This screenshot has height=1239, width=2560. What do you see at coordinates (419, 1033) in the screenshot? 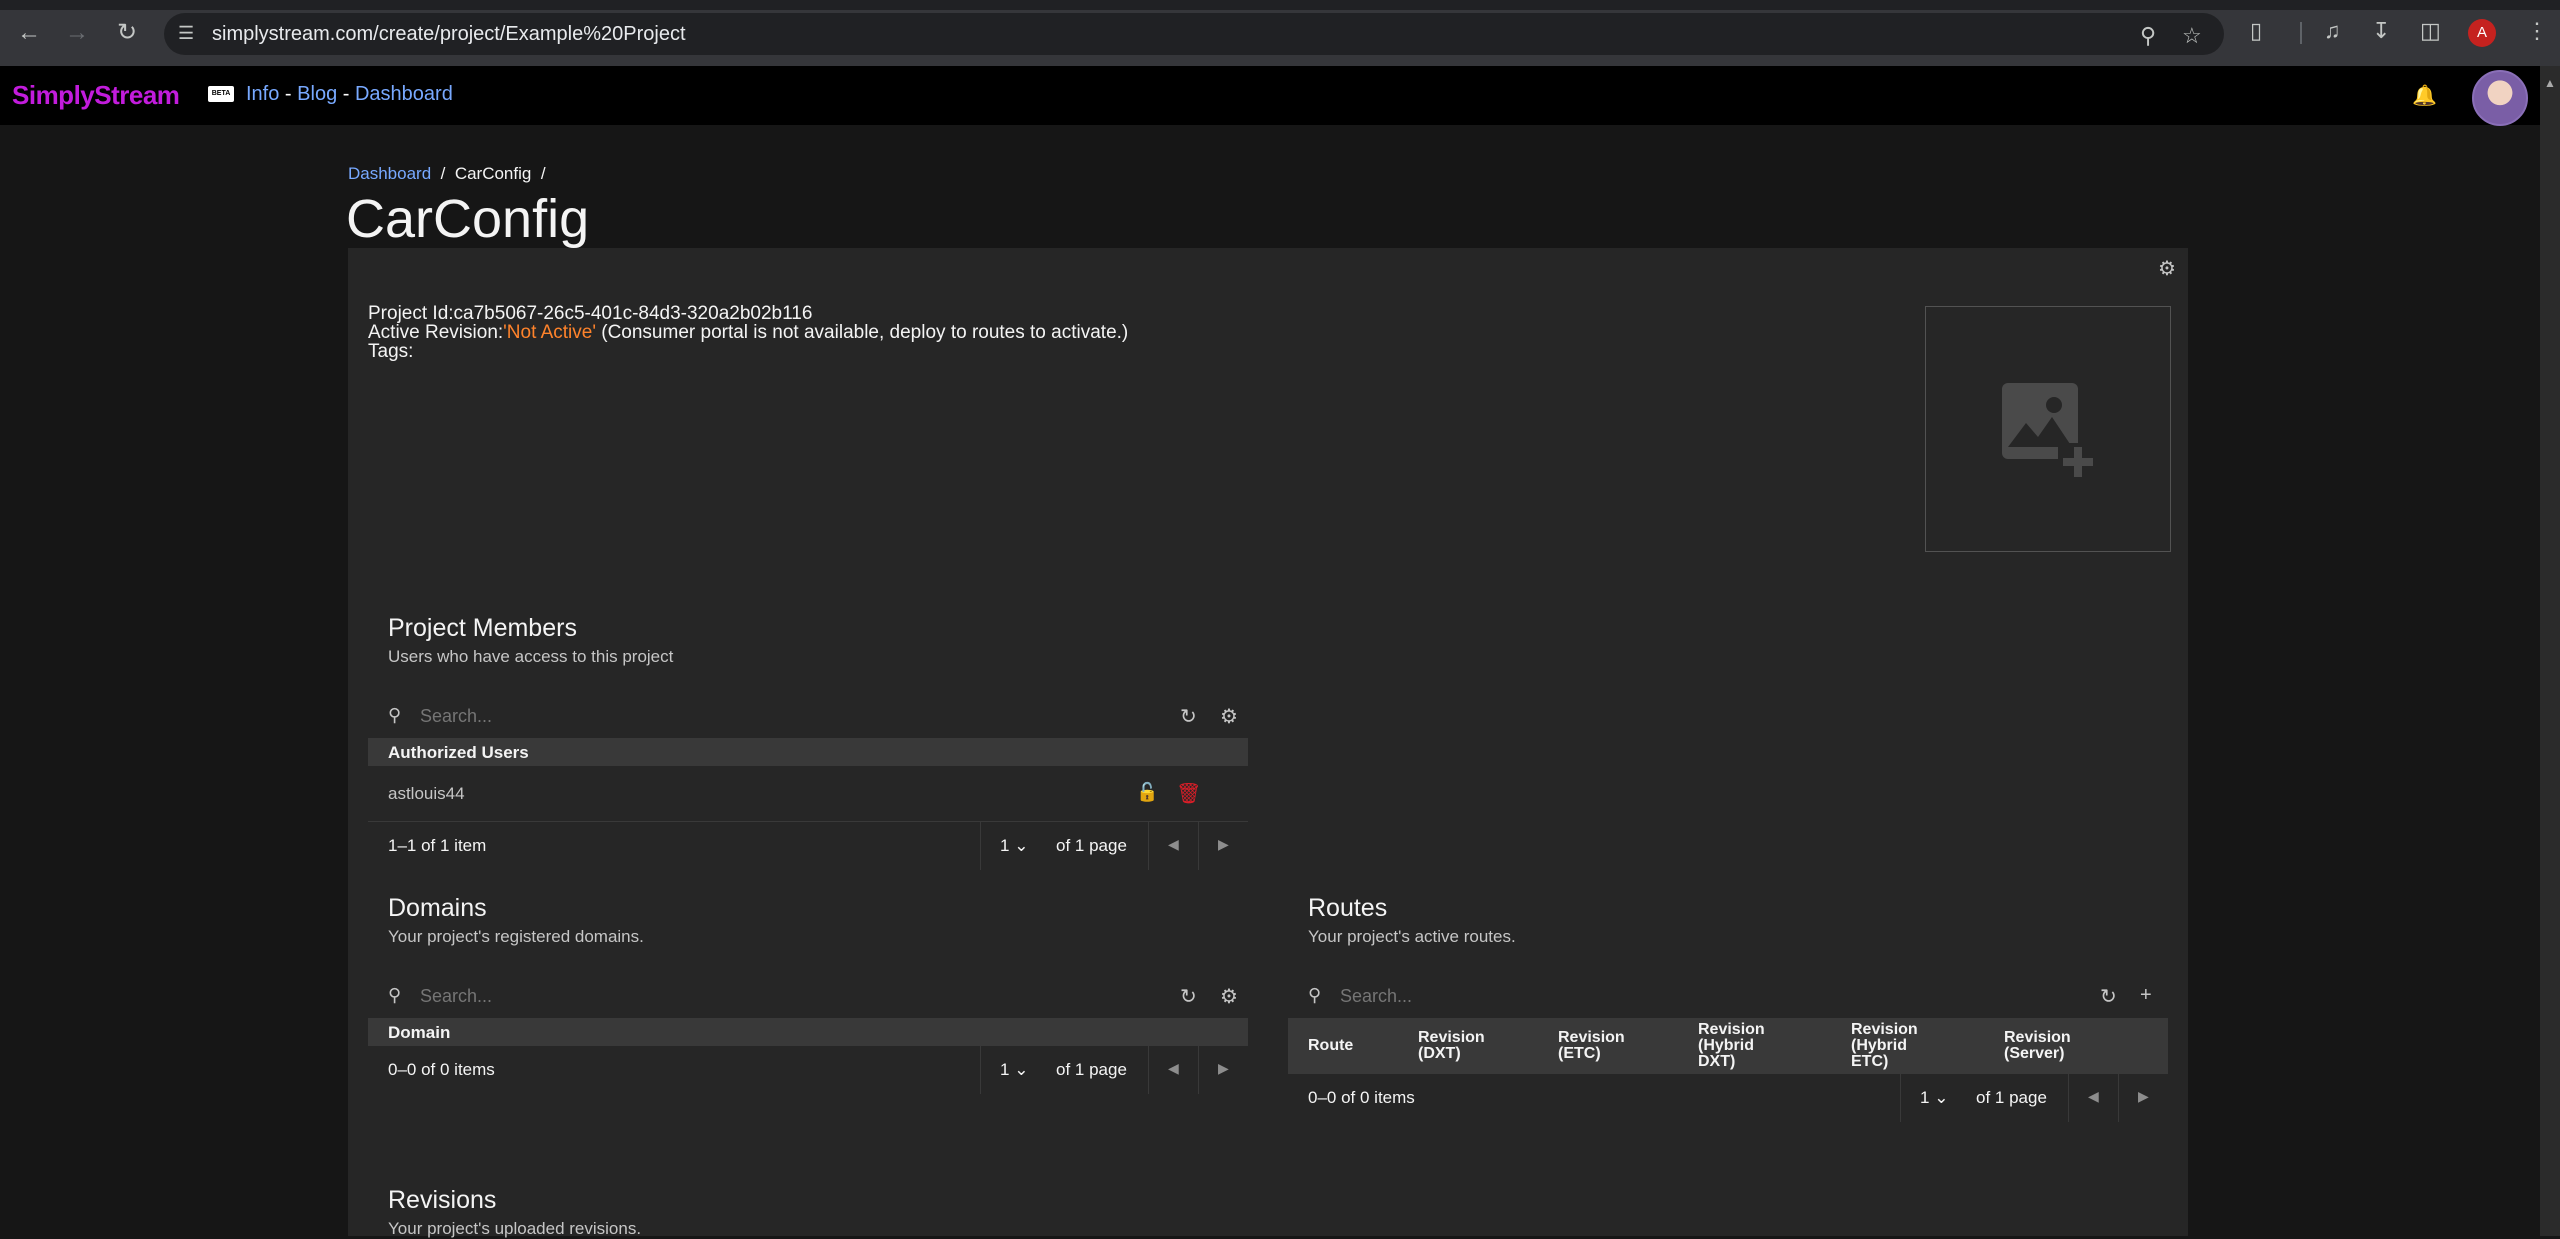
I see `column-domain: Domain` at bounding box center [419, 1033].